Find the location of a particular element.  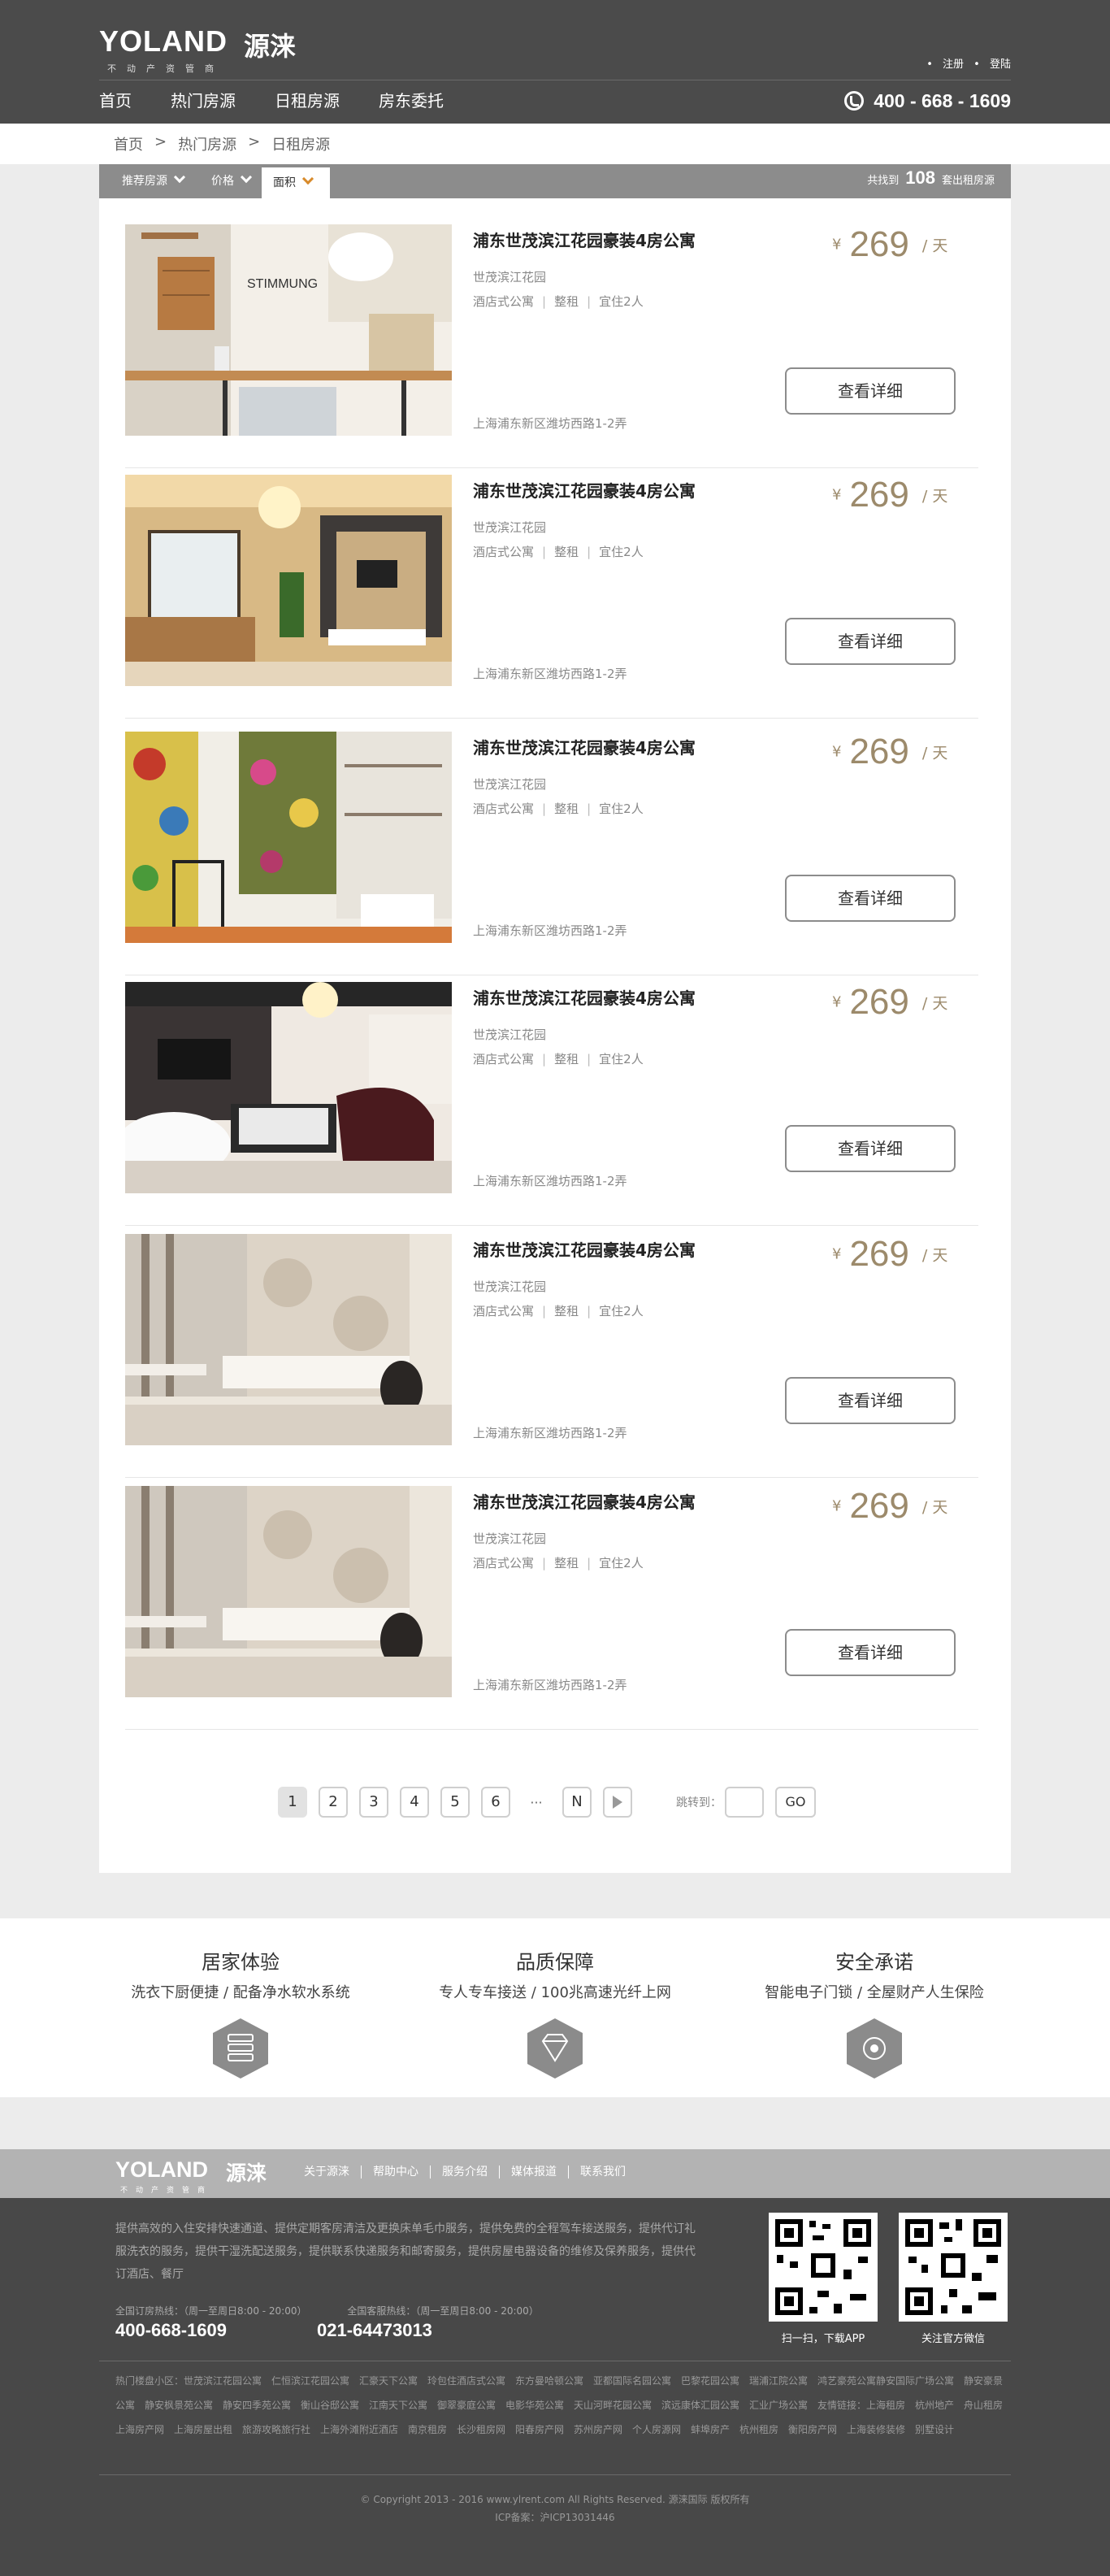

feature-title: 居家体验 is located at coordinates (241, 1962).